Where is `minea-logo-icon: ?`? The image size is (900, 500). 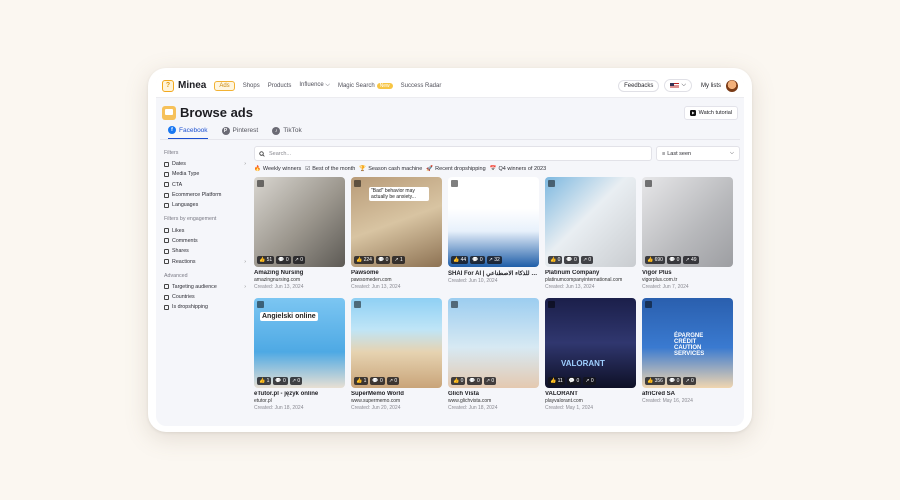 minea-logo-icon: ? is located at coordinates (168, 85).